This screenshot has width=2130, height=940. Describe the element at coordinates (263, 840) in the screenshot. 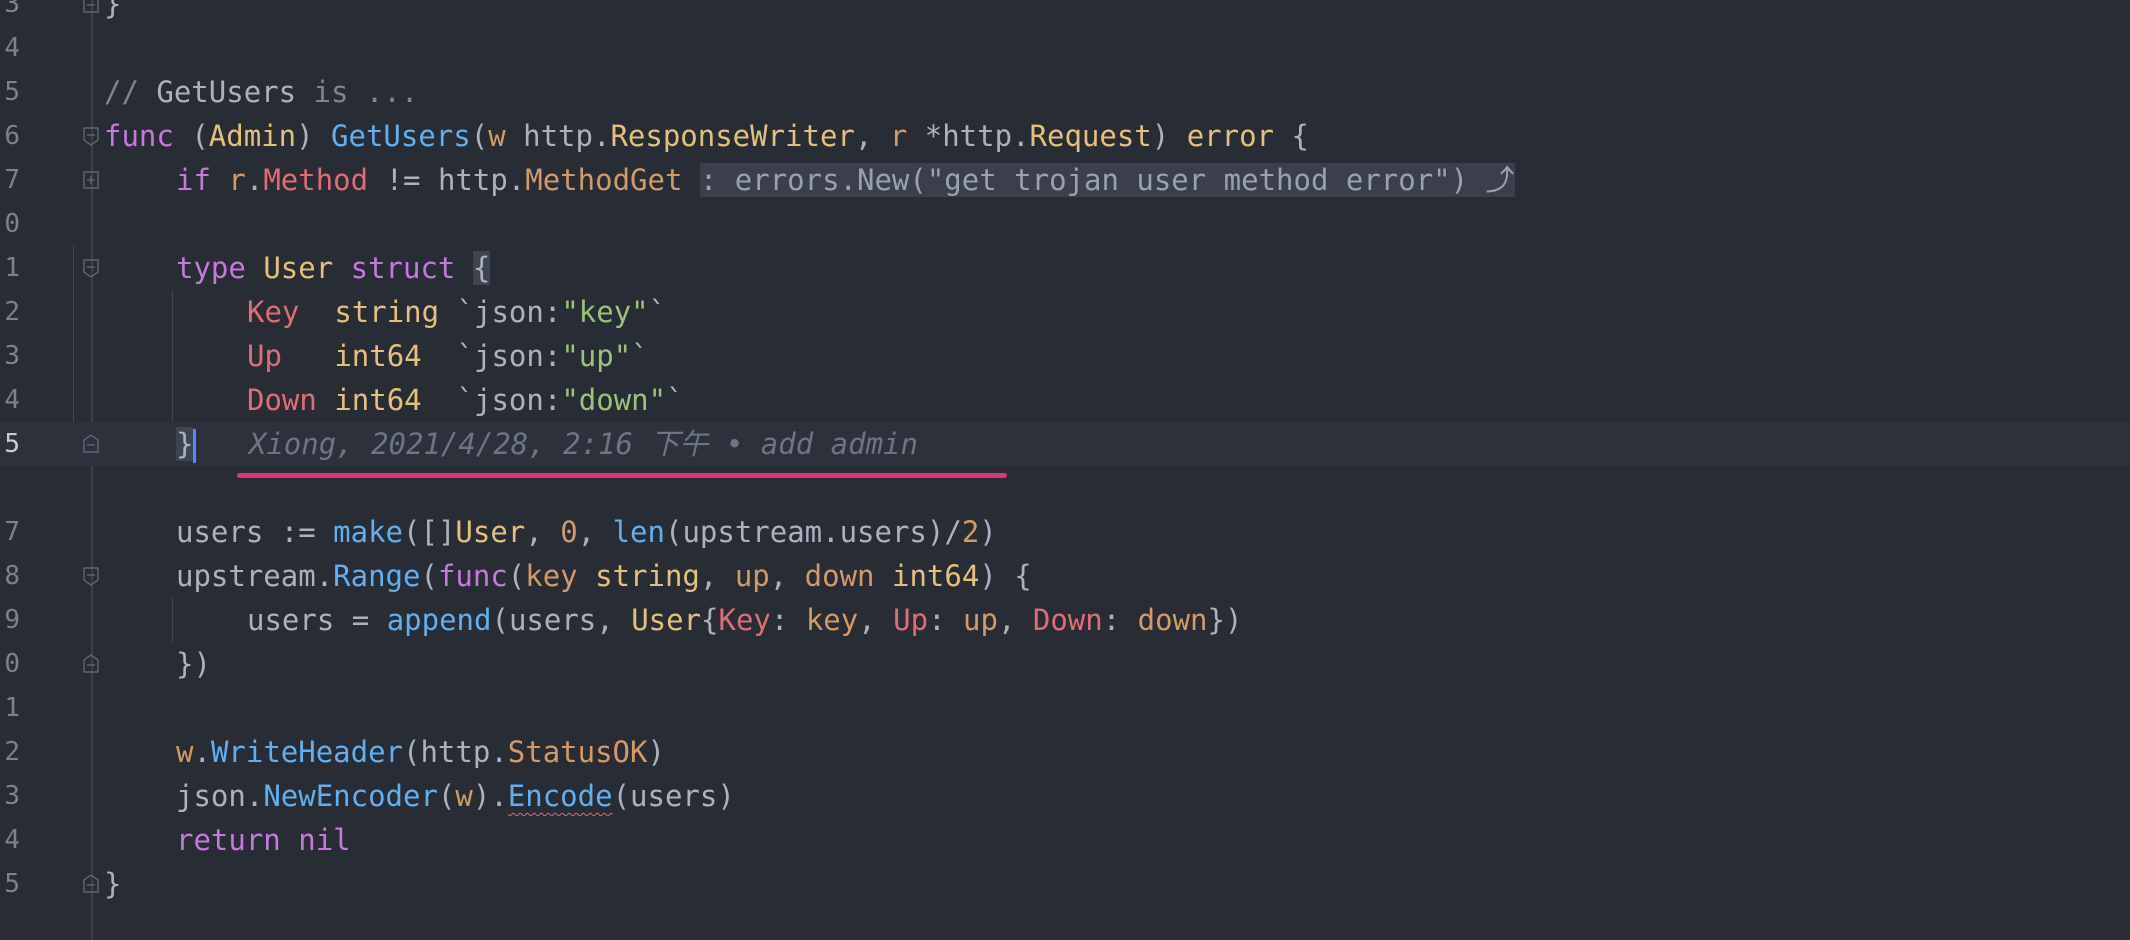

I see `code-text: return nil` at that location.